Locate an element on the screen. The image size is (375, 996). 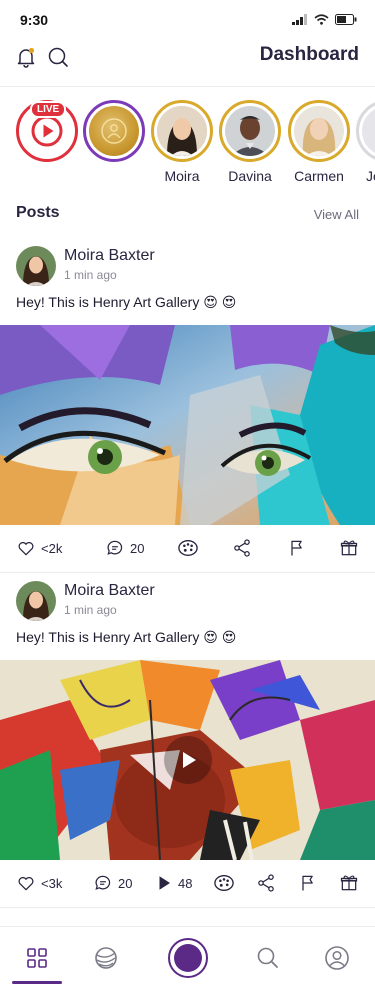
story-jo: Jo is located at coordinates (365, 142).